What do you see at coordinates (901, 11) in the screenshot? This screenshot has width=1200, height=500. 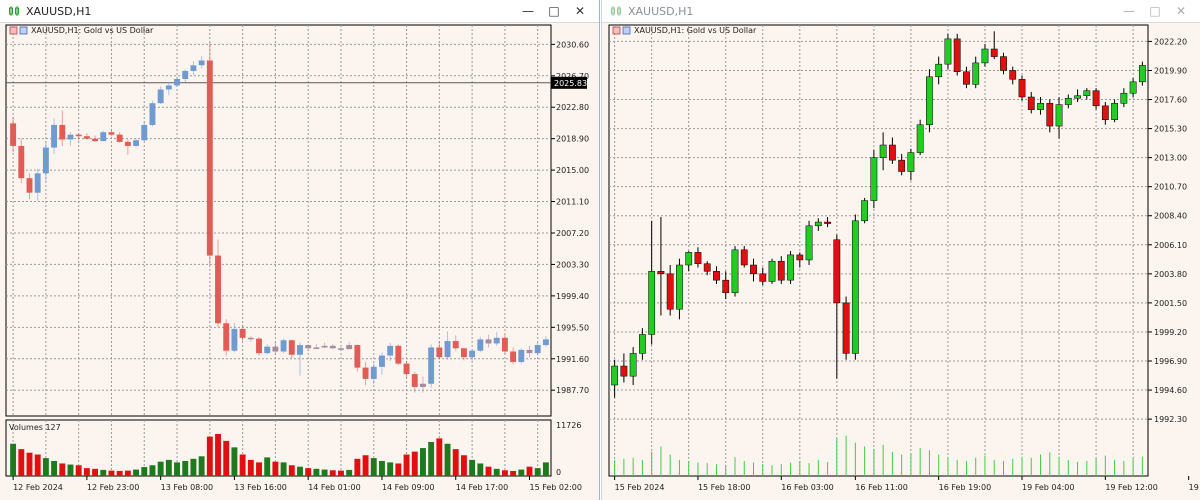 I see `right-title-bar: XAUUSD,H1 — □ ✕` at bounding box center [901, 11].